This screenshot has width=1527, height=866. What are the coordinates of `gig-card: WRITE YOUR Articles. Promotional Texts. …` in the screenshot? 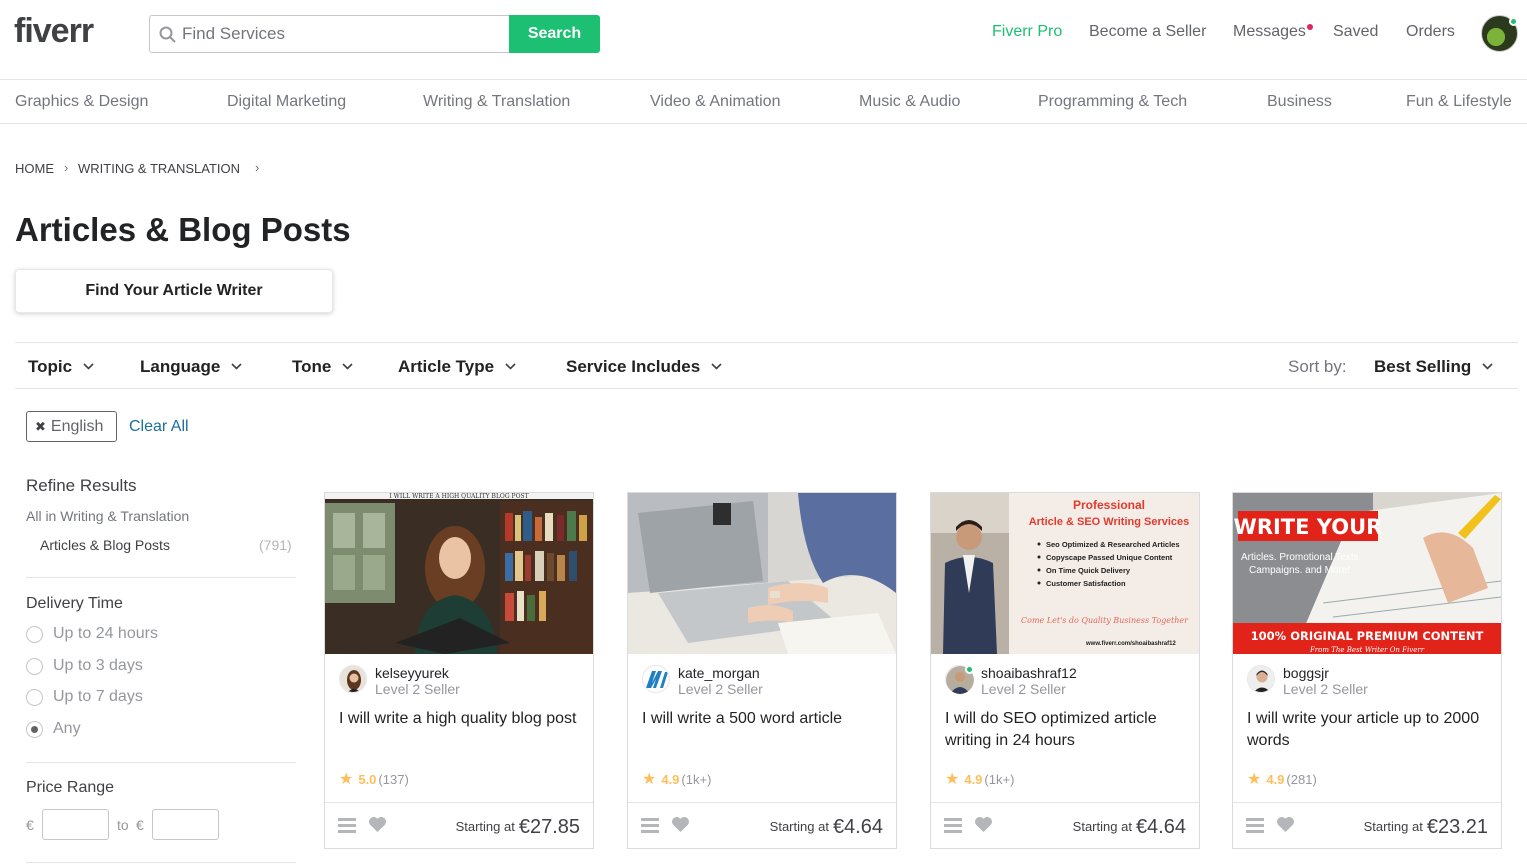 It's located at (1367, 670).